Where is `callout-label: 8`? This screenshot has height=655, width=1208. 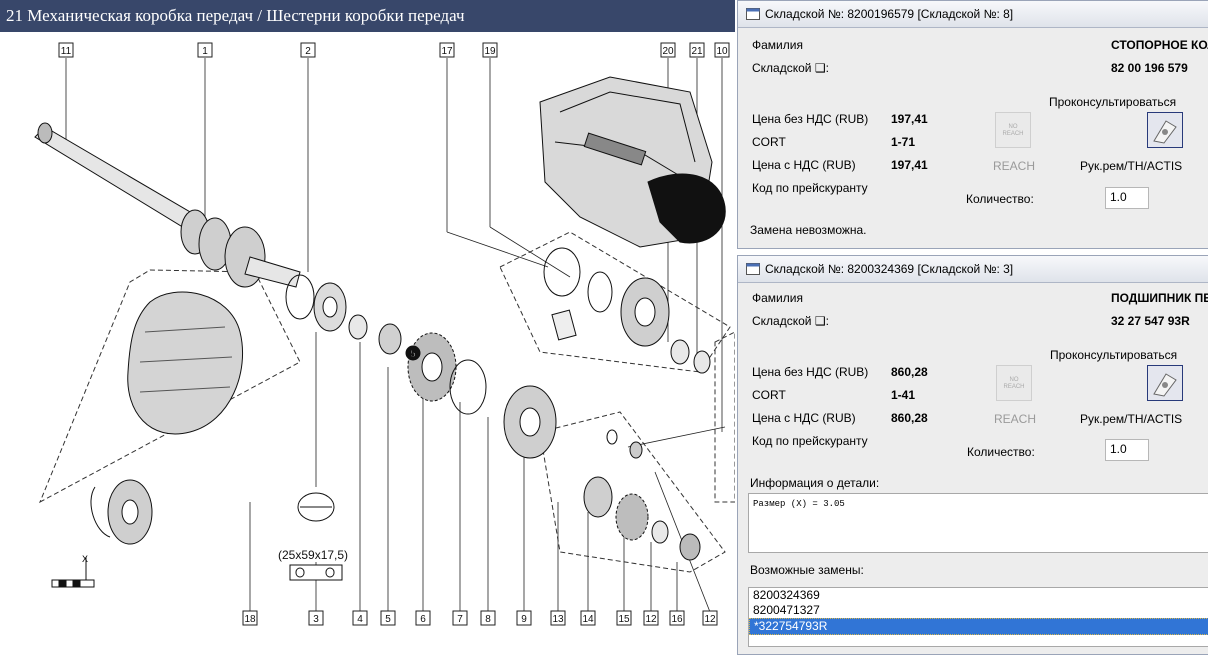
callout-label: 8 is located at coordinates (488, 619).